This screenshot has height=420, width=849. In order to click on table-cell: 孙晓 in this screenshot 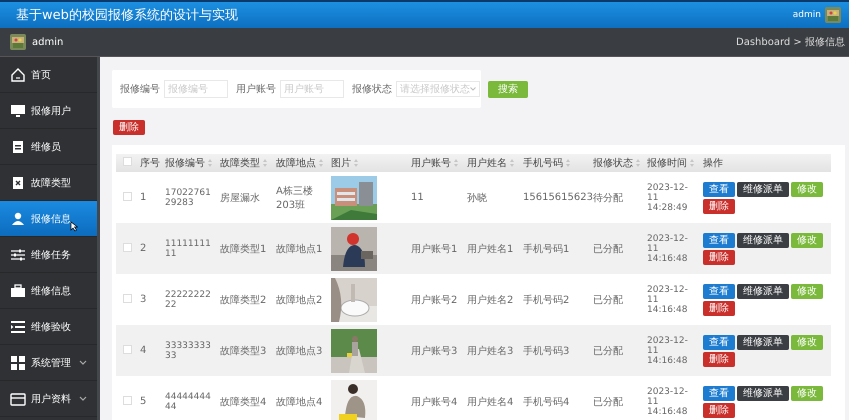, I will do `click(477, 198)`.